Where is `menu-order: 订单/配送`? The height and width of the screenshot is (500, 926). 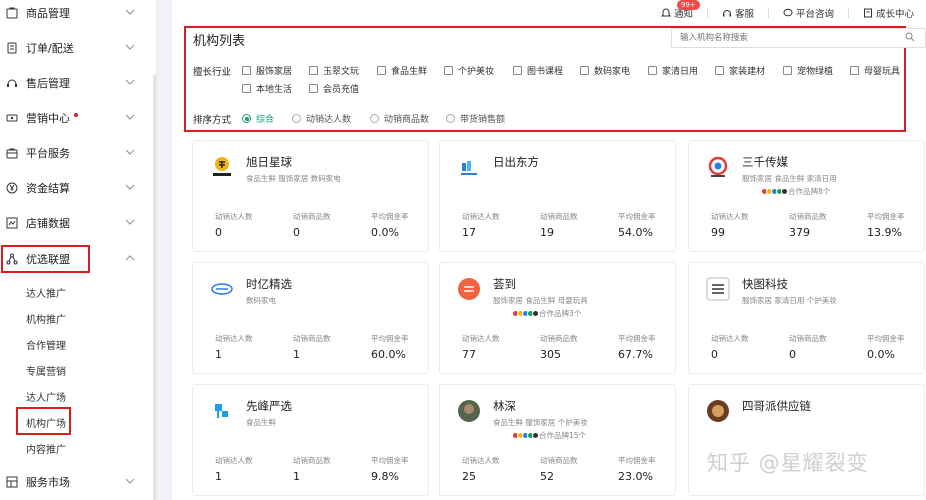
menu-order: 订单/配送 is located at coordinates (78, 48).